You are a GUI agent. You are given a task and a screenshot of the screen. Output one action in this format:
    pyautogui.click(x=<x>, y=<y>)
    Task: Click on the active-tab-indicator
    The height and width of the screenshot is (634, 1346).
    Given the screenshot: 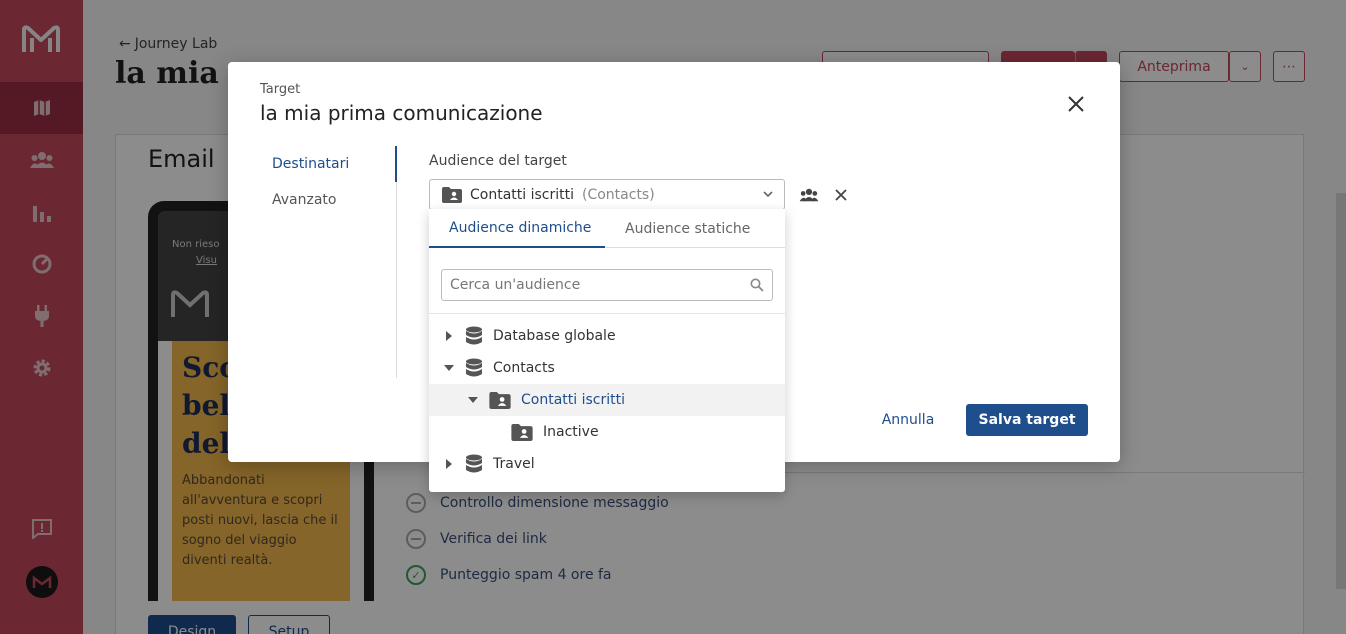 What is the action you would take?
    pyautogui.click(x=396, y=164)
    